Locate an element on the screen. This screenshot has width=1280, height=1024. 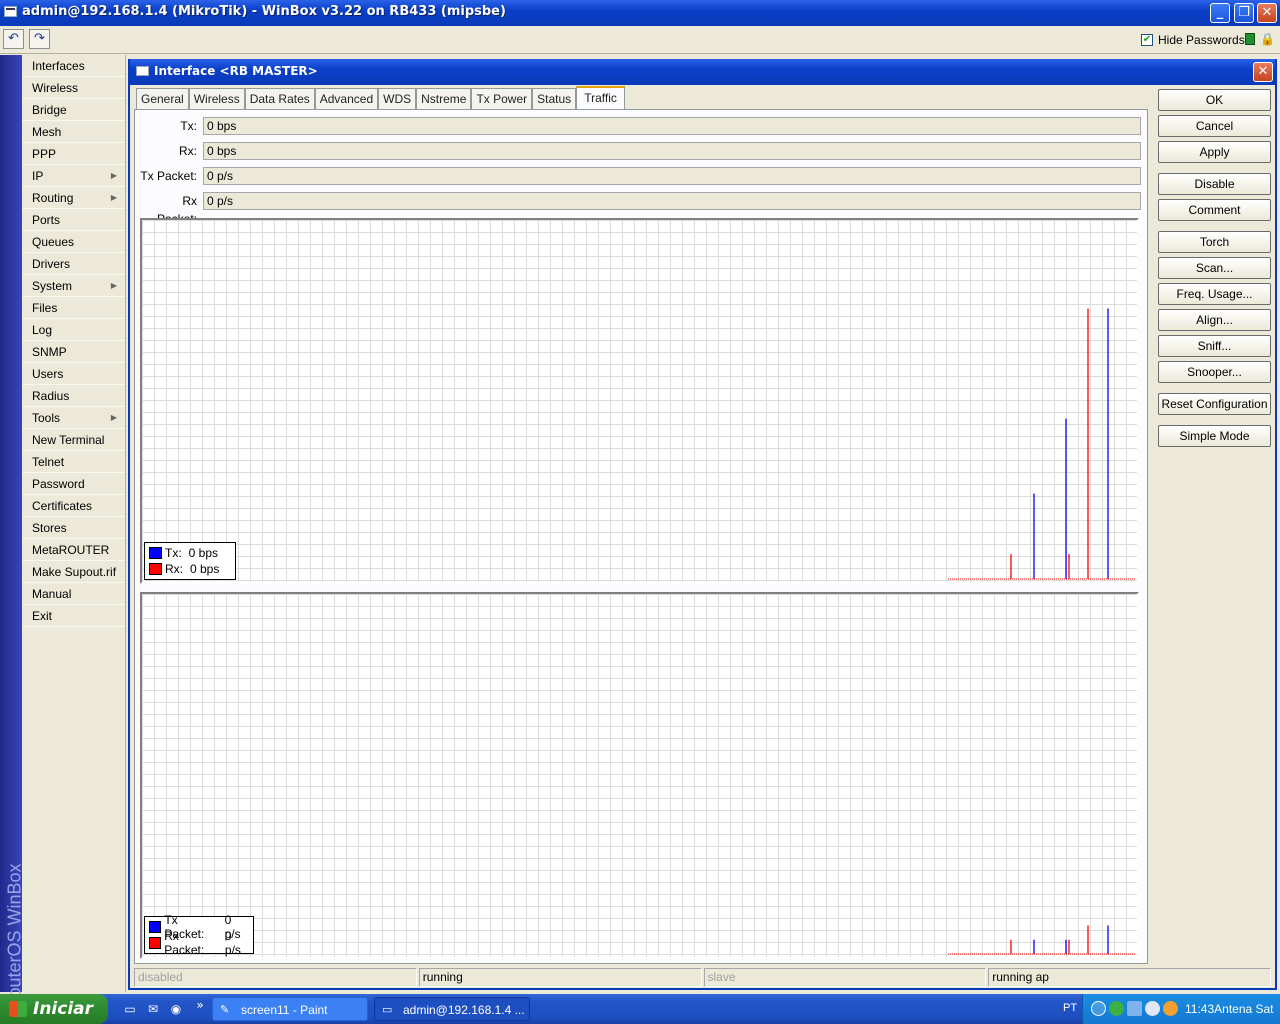
legend-swatch-tx is located at coordinates (155, 553).